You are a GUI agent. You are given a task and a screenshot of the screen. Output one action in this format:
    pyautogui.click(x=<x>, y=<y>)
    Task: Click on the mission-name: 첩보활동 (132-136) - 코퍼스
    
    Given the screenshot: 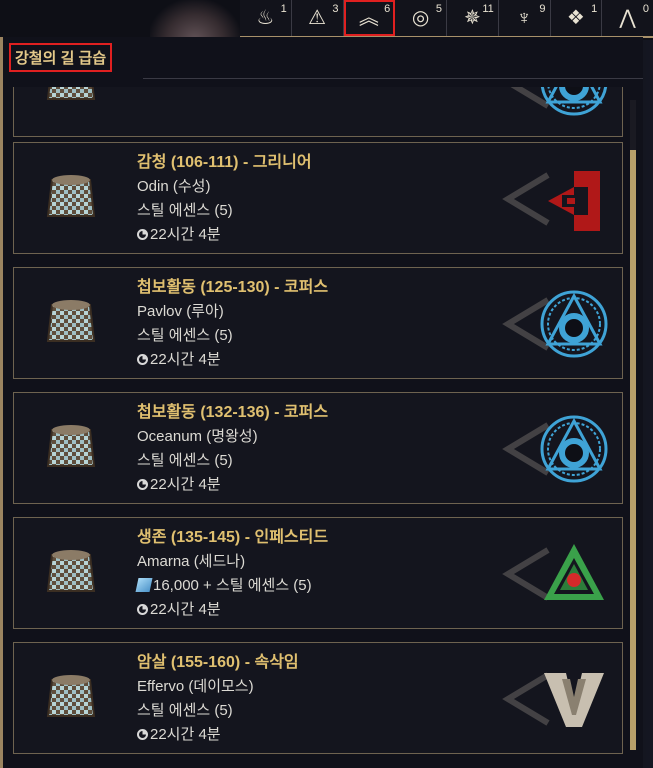 What is the action you would take?
    pyautogui.click(x=233, y=412)
    